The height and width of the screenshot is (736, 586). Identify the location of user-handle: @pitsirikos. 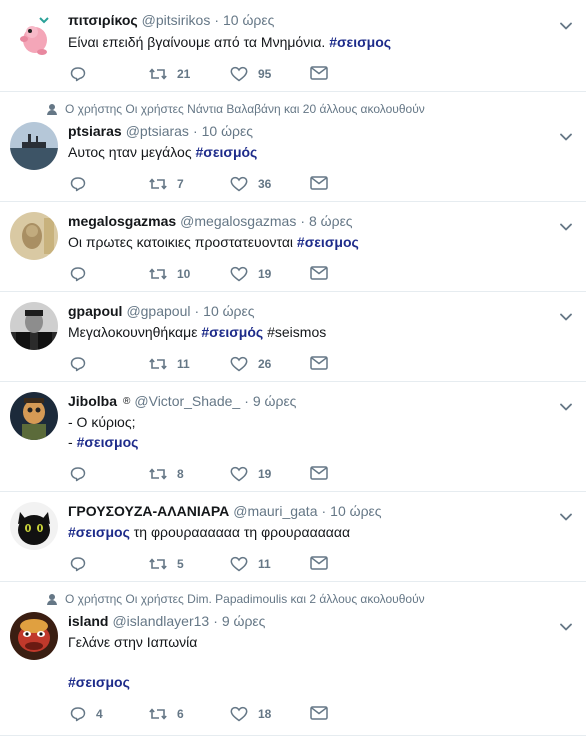
(176, 20).